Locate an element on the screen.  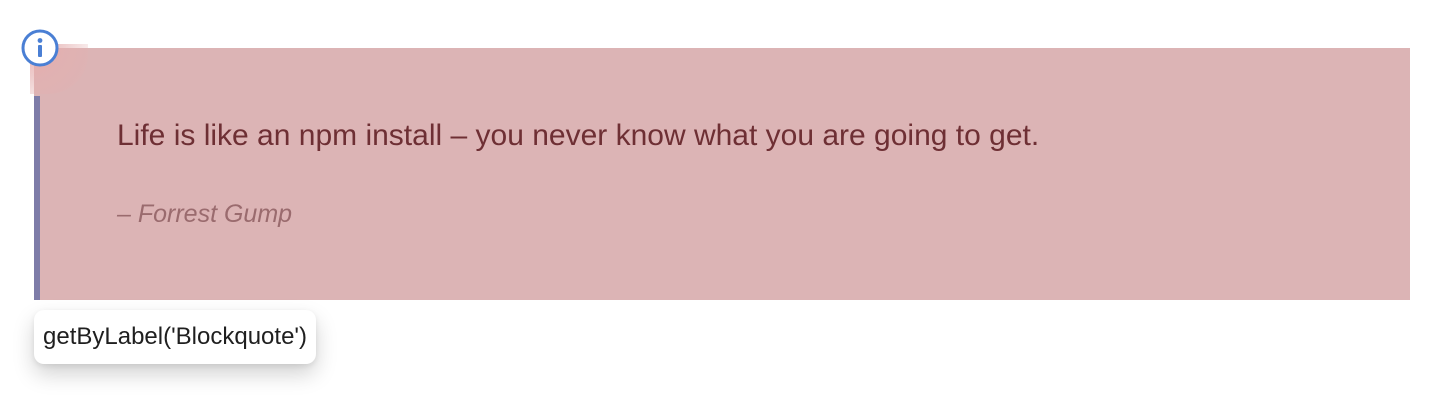
locator-tooltip: getByLabel('Blockquote') is located at coordinates (175, 337).